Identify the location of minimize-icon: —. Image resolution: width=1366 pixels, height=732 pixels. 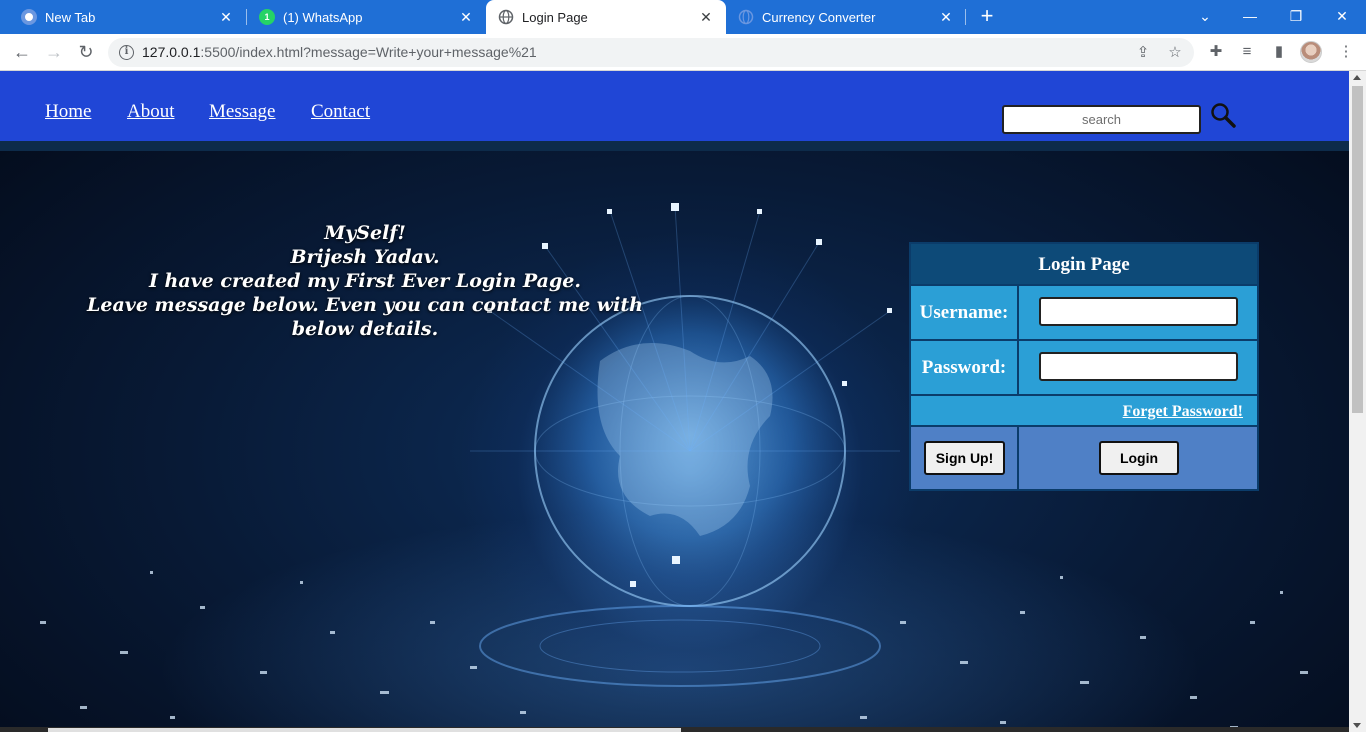
(1250, 16).